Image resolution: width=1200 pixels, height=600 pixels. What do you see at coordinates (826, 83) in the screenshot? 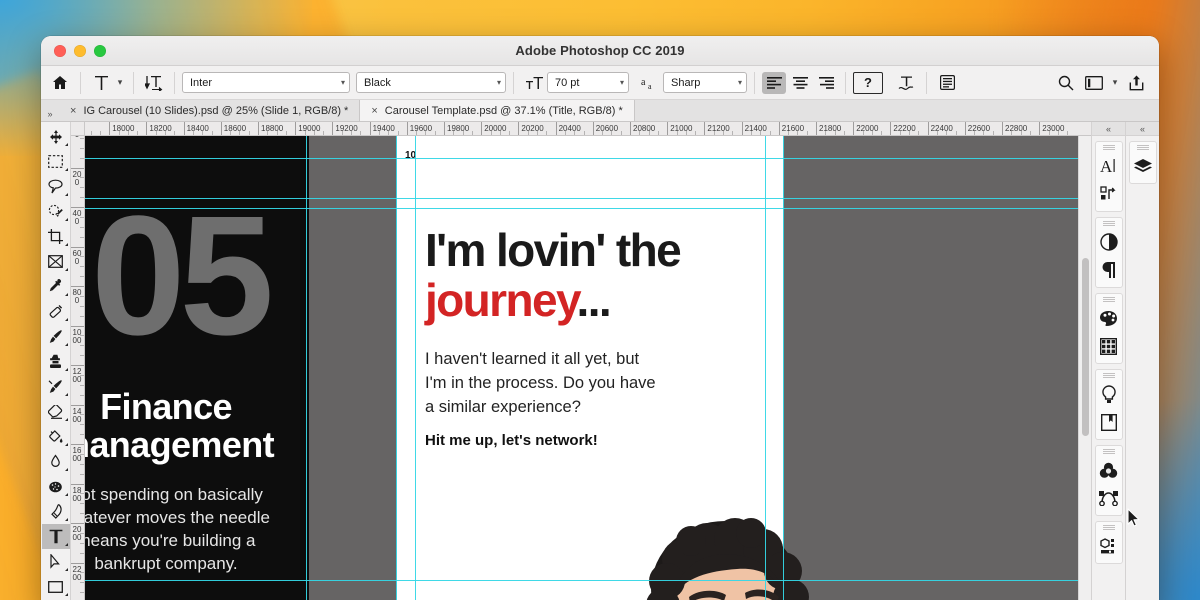
I see `align-right-button` at bounding box center [826, 83].